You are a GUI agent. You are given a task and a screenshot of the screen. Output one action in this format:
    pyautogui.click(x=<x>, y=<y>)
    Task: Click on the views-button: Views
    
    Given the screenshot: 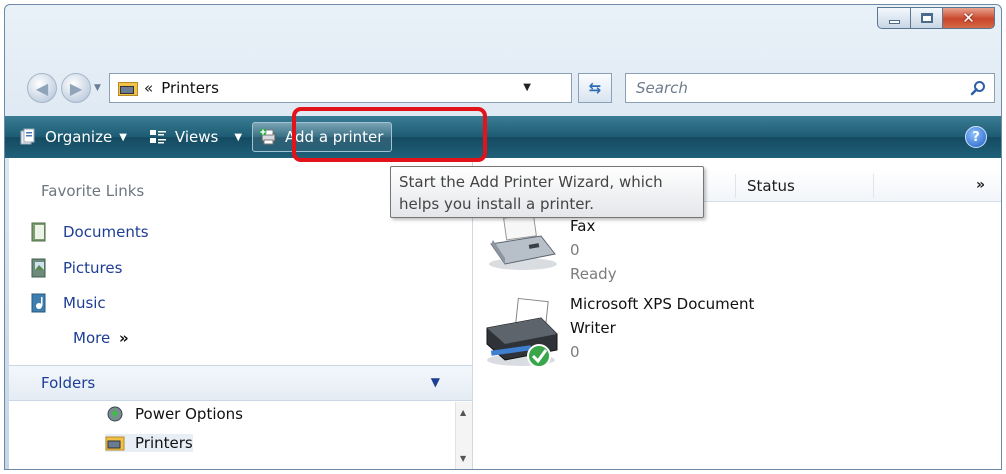 What is the action you would take?
    pyautogui.click(x=183, y=137)
    